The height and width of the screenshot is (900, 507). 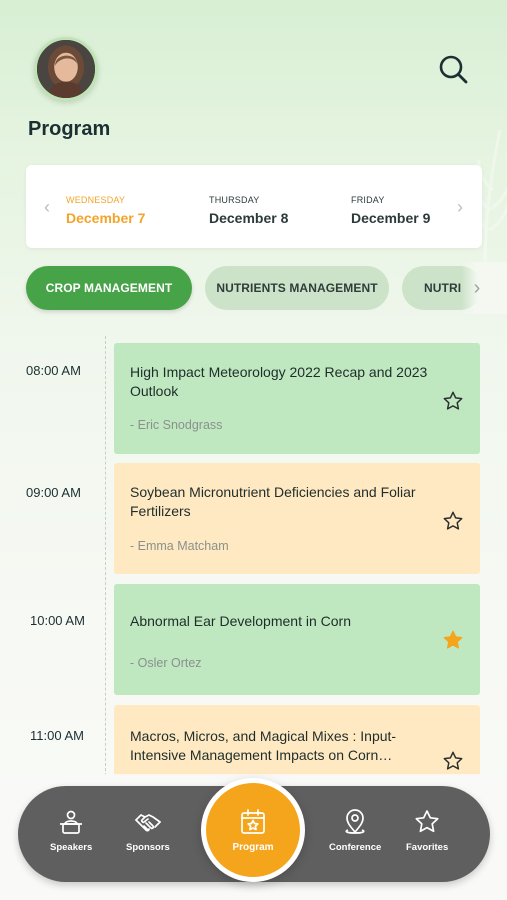 I want to click on category-chip-nutrients-management: NUTRIENTS MANAGEMENT, so click(x=297, y=288).